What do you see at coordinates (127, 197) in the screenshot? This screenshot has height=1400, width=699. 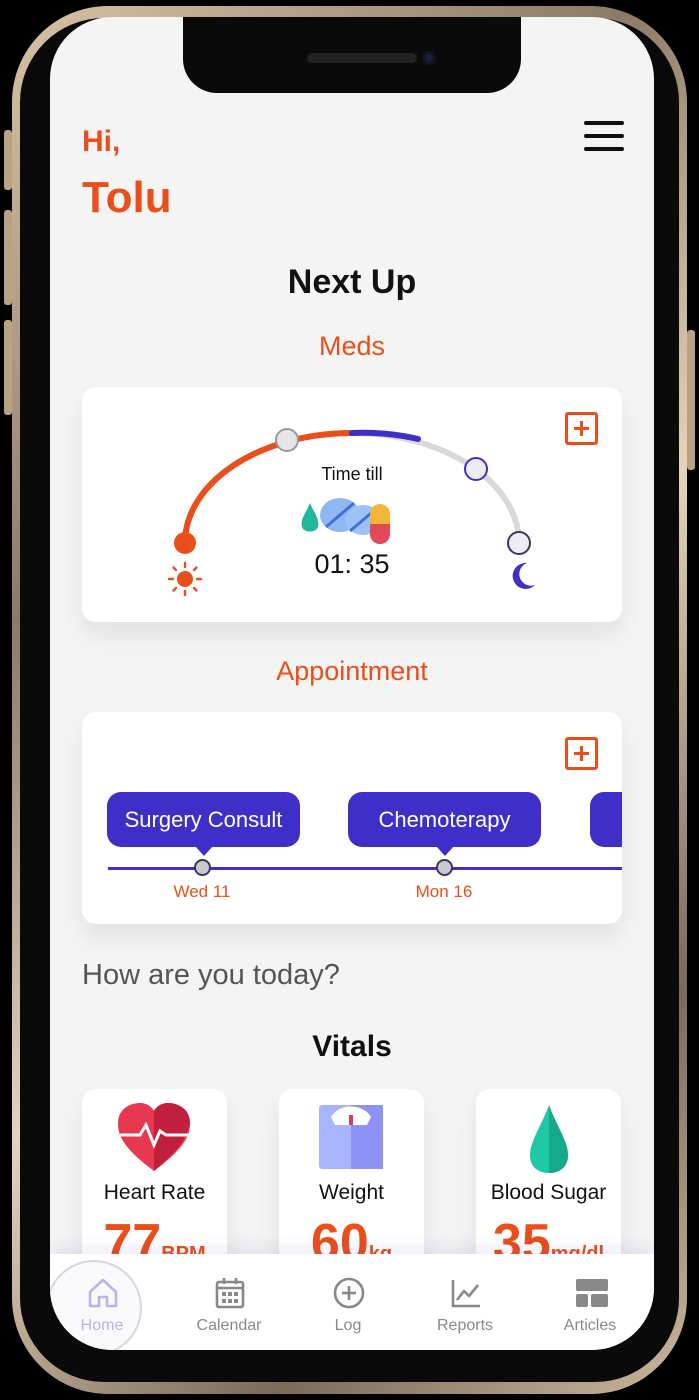 I see `greeting-name: Tolu` at bounding box center [127, 197].